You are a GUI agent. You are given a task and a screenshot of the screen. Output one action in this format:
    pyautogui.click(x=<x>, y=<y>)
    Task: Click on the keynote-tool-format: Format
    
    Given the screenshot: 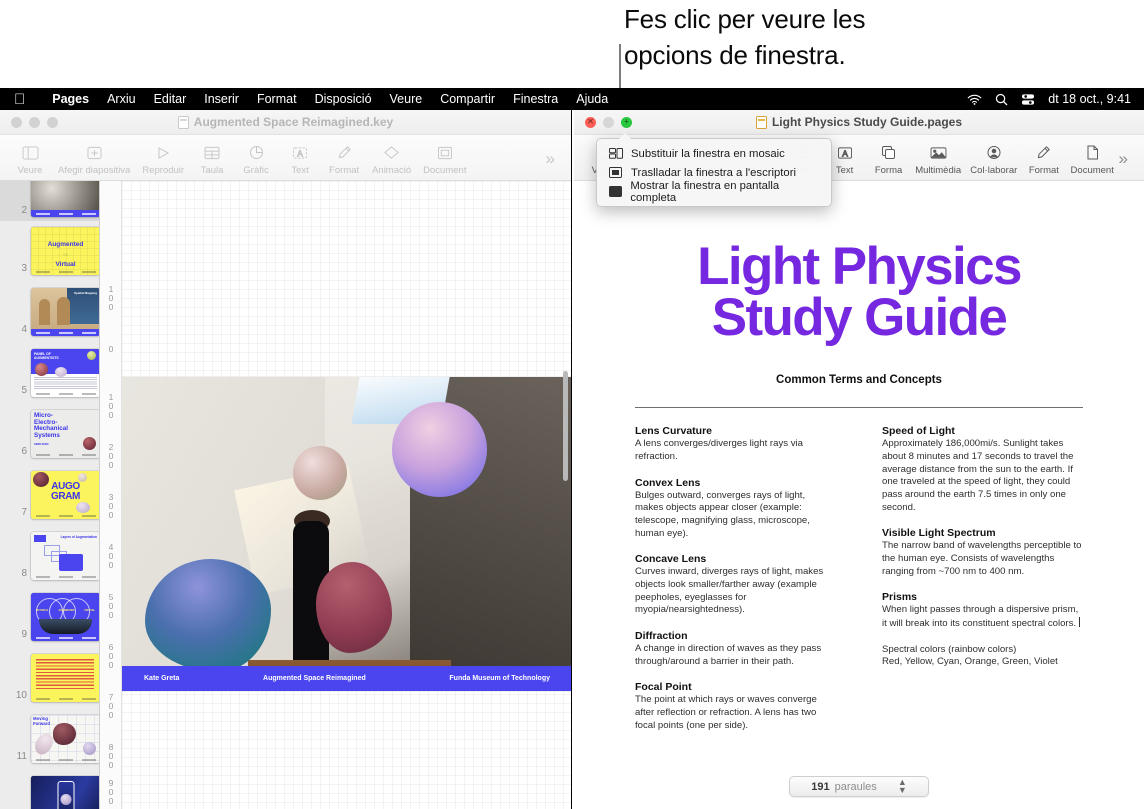 What is the action you would take?
    pyautogui.click(x=344, y=159)
    